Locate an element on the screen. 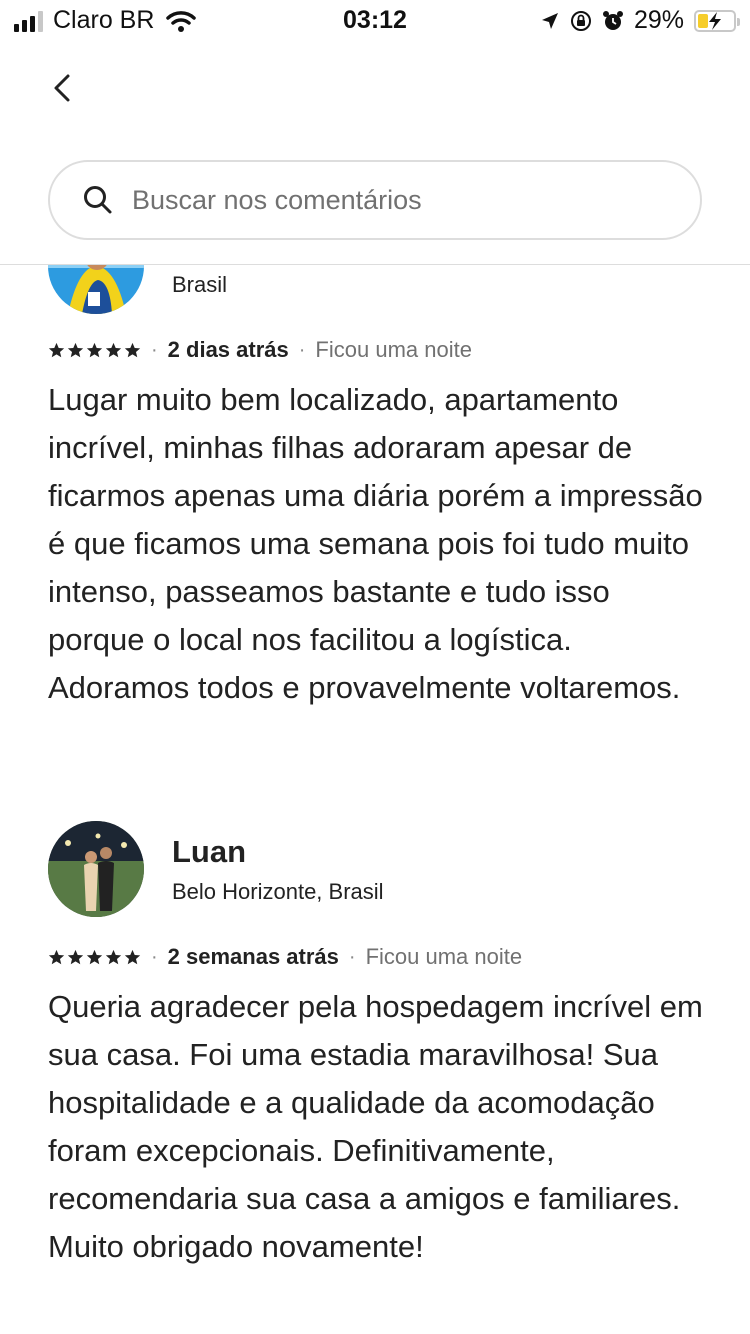  chevron-left-icon is located at coordinates (62, 88).